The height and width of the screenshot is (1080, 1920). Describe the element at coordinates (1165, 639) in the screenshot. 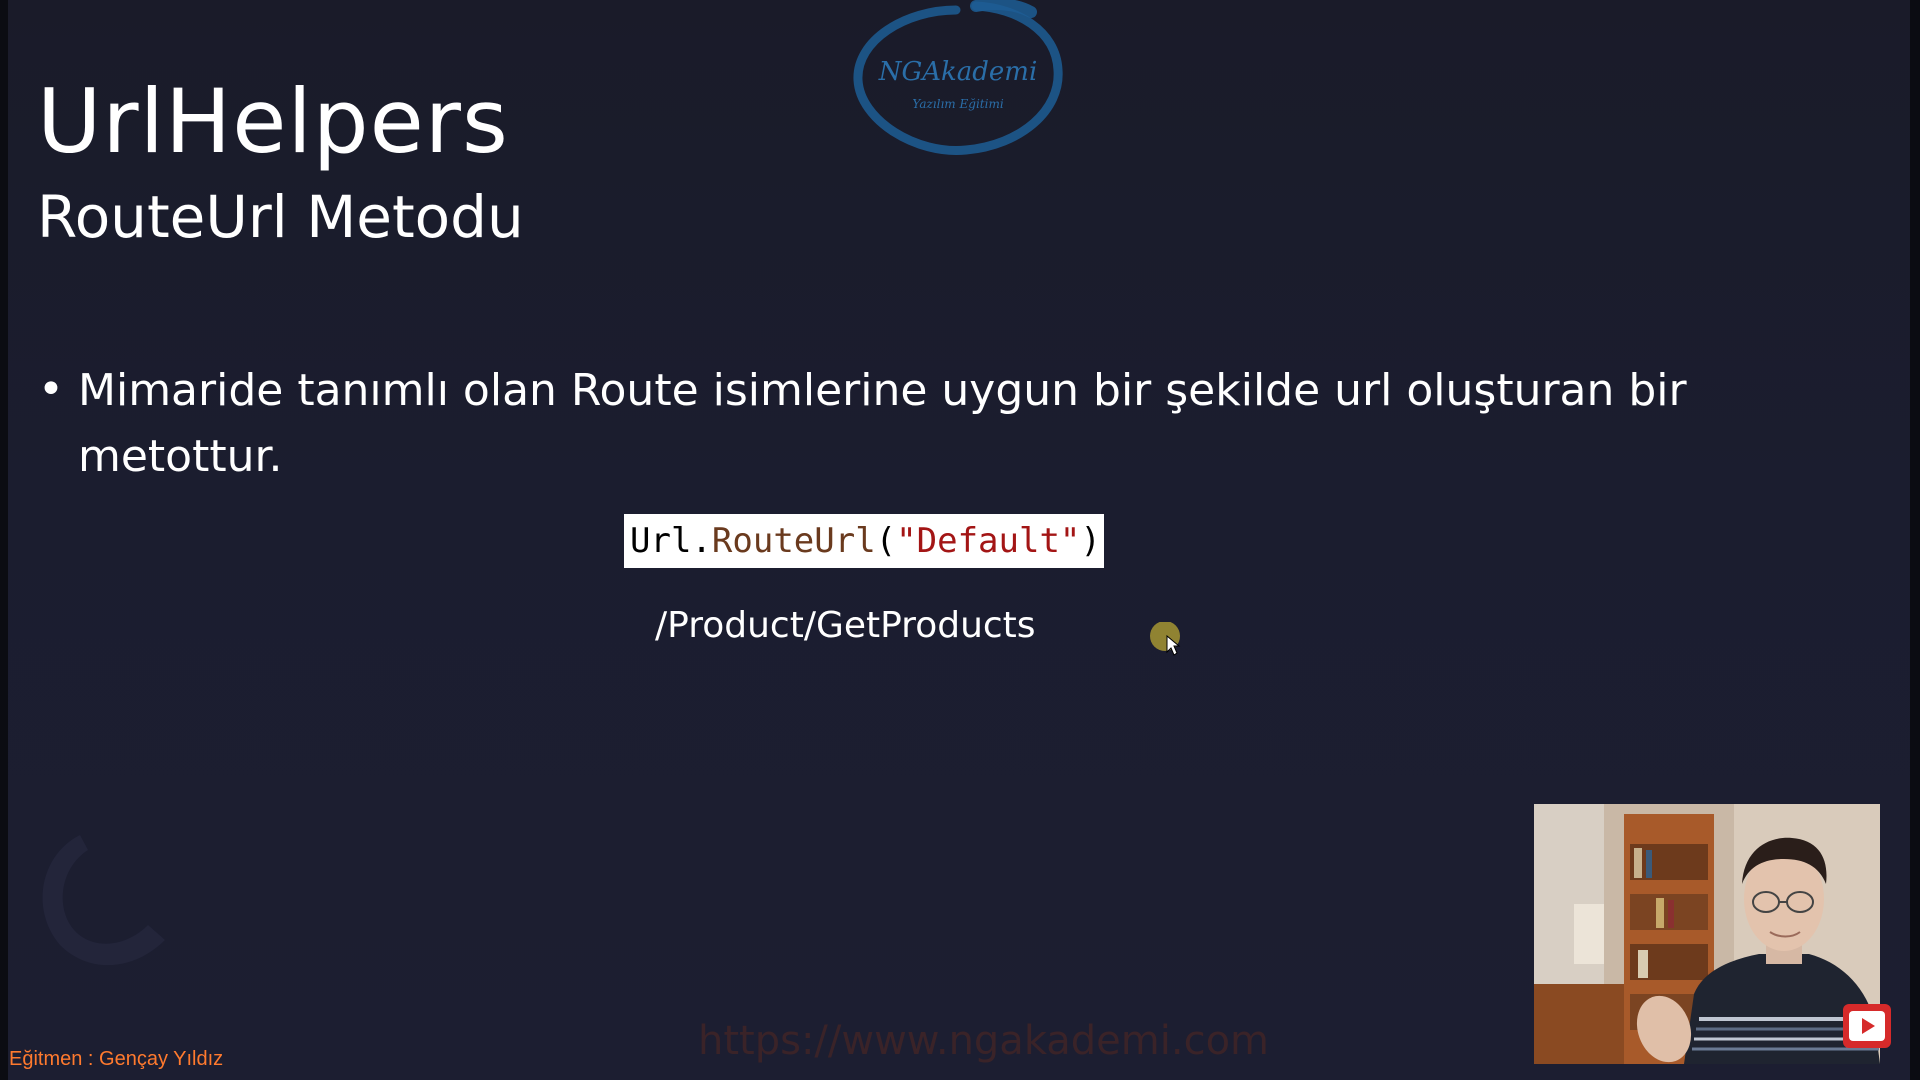

I see `mouse-pointer-icon` at that location.